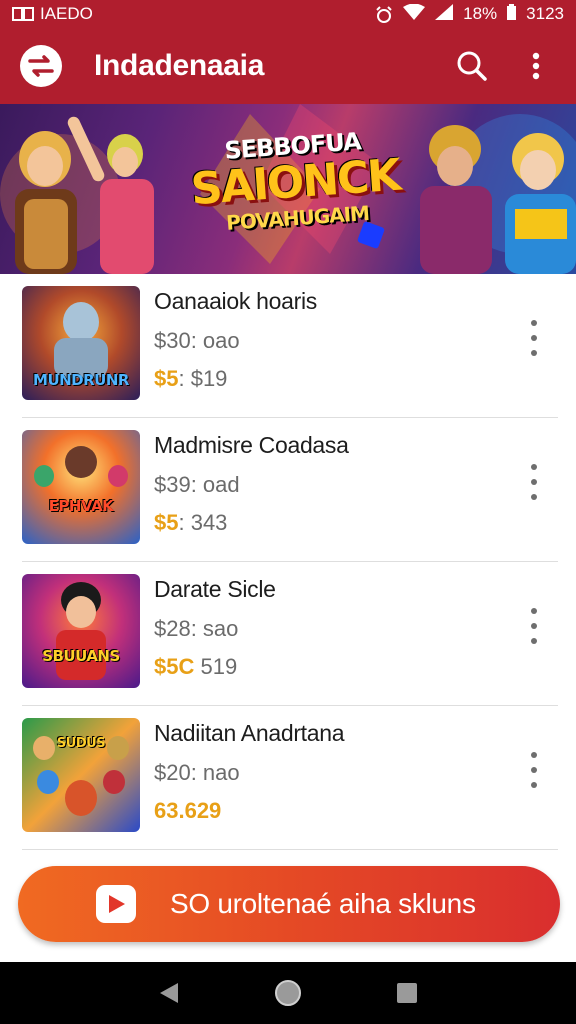  I want to click on back-icon, so click(169, 993).